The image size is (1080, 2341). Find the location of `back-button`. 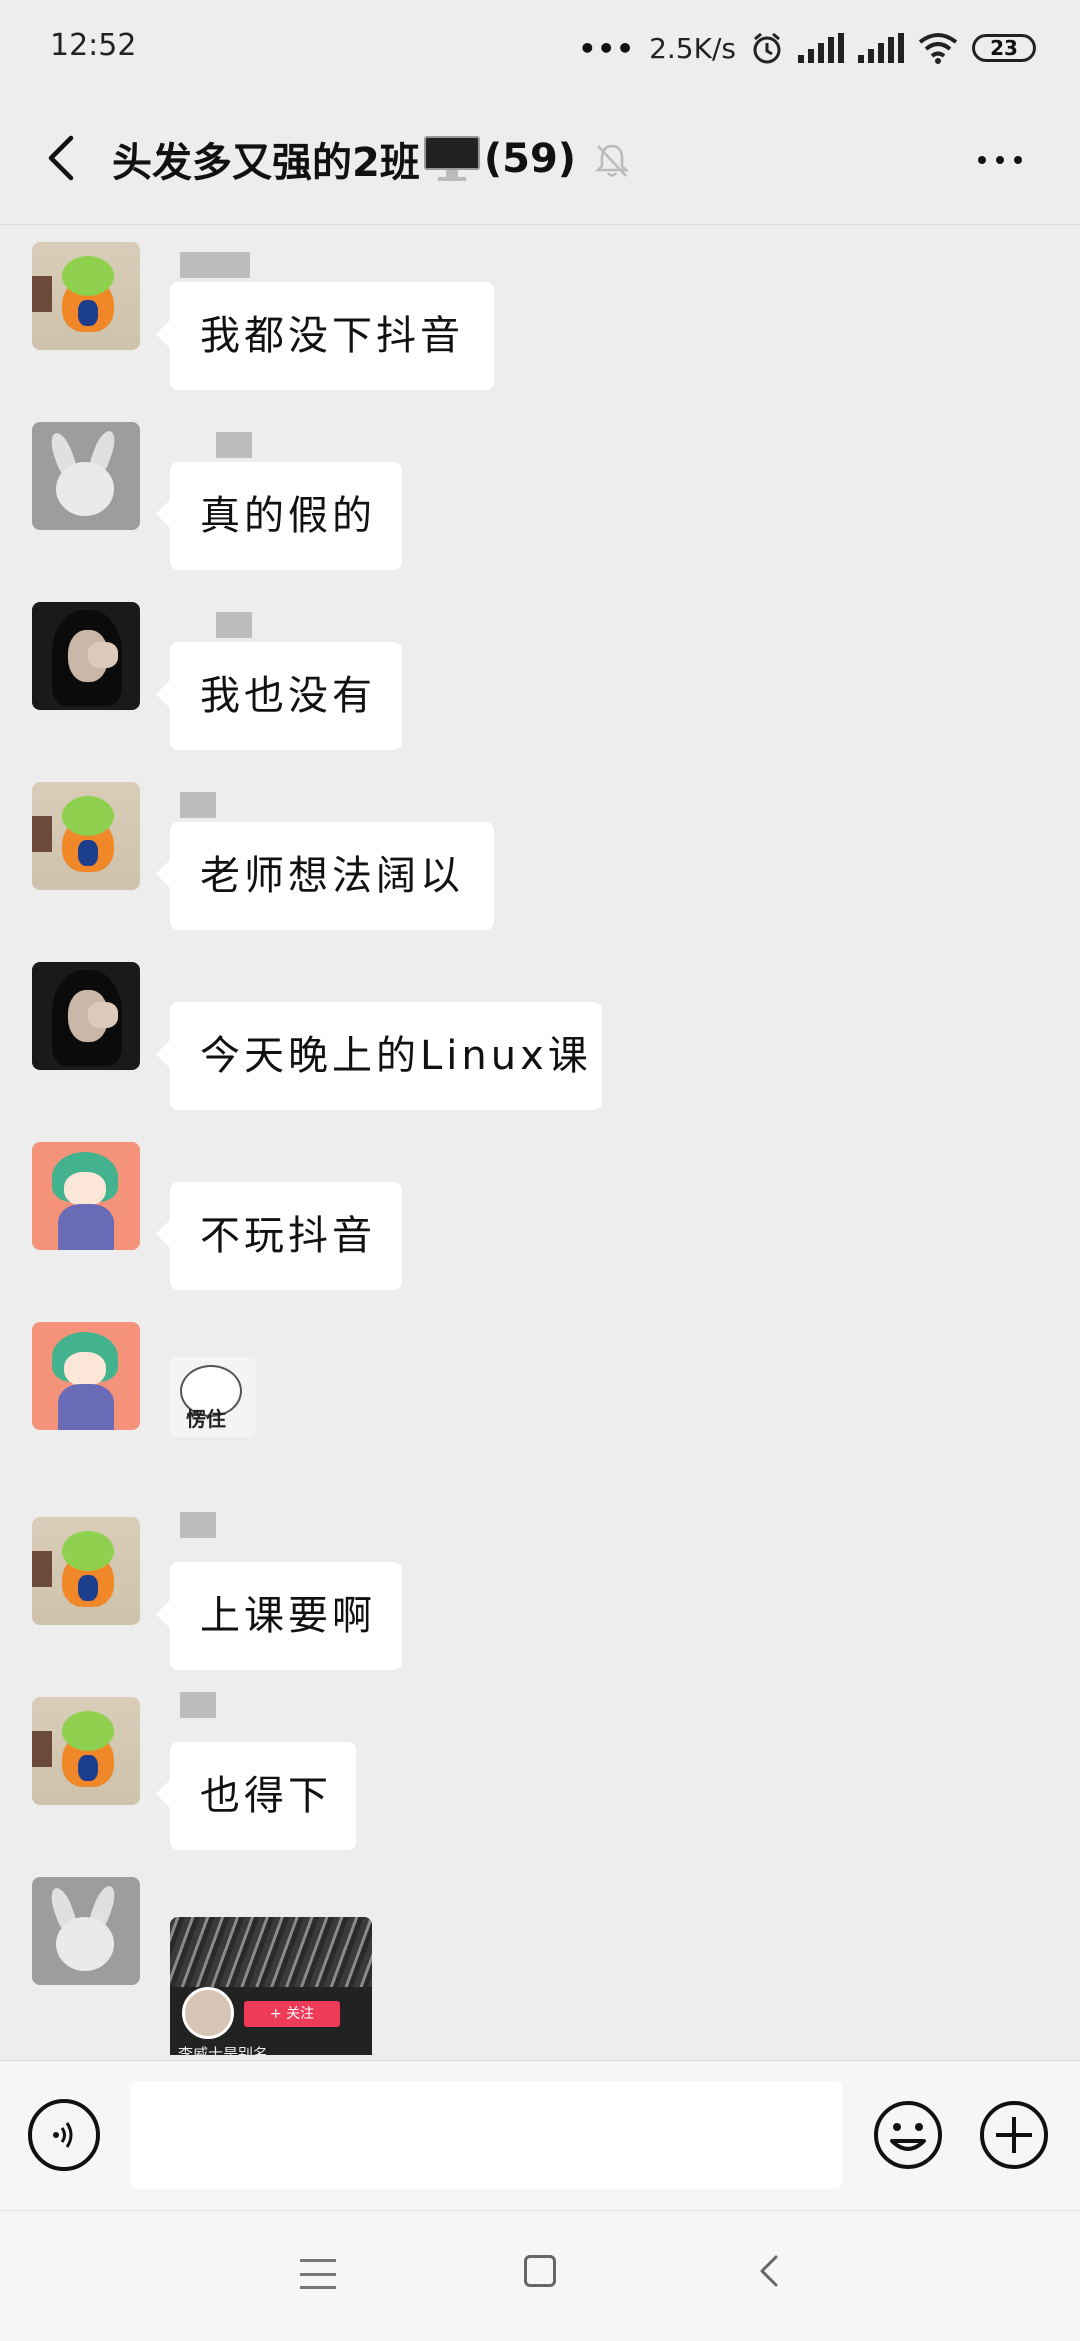

back-button is located at coordinates (60, 158).